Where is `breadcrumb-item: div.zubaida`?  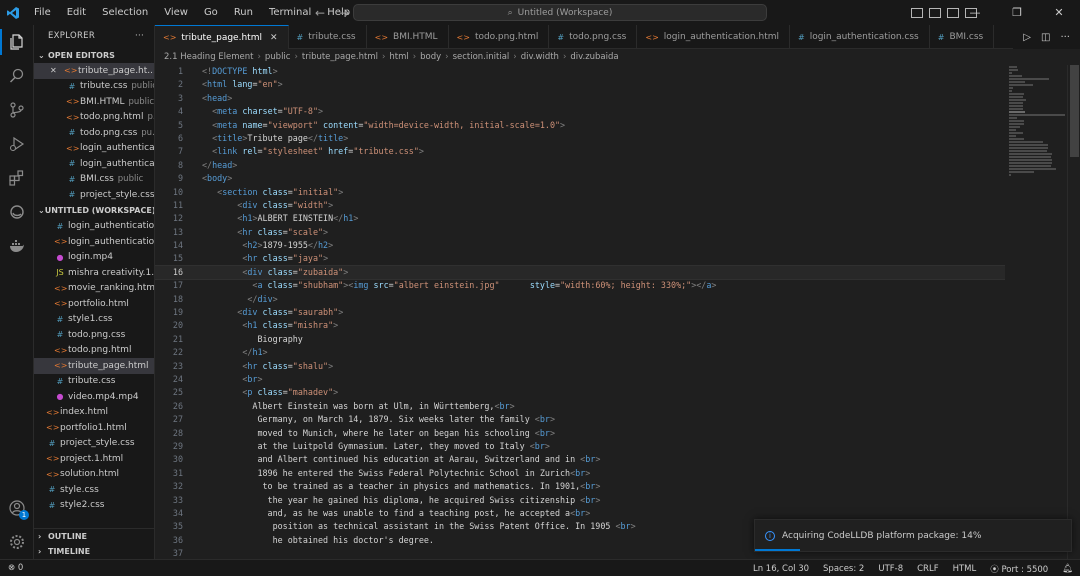 breadcrumb-item: div.zubaida is located at coordinates (594, 57).